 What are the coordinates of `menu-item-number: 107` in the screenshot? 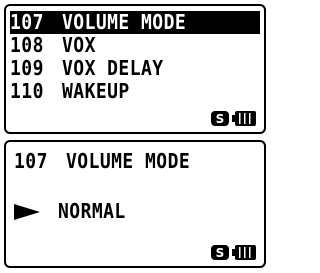 It's located at (27, 22).